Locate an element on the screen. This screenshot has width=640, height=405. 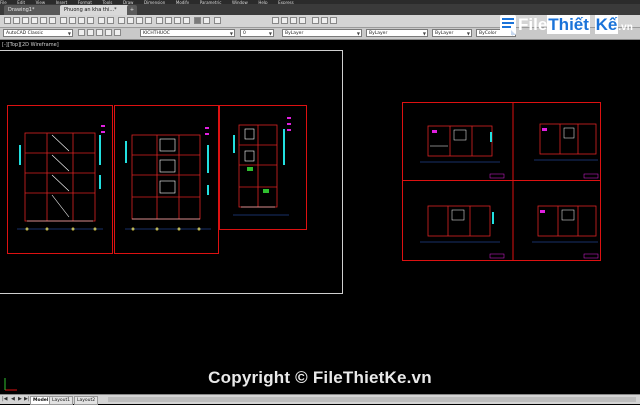
zoom-realtime-icon is located at coordinates (130, 20).